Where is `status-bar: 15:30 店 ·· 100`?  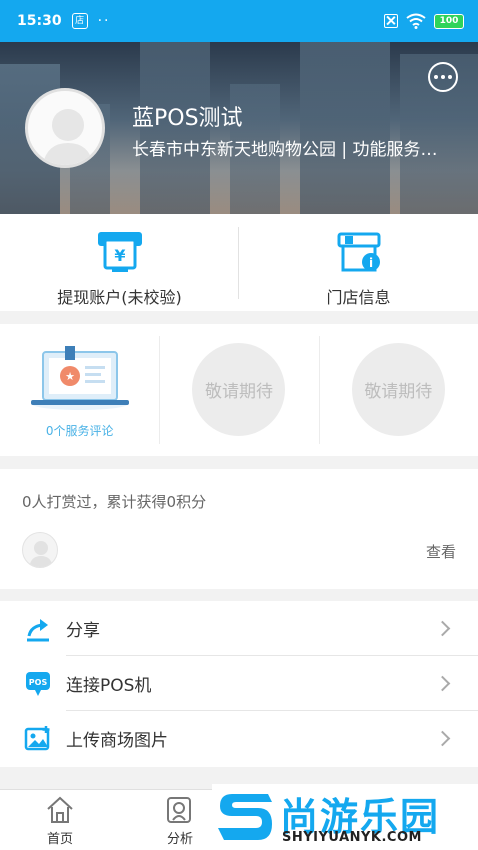 status-bar: 15:30 店 ·· 100 is located at coordinates (239, 21).